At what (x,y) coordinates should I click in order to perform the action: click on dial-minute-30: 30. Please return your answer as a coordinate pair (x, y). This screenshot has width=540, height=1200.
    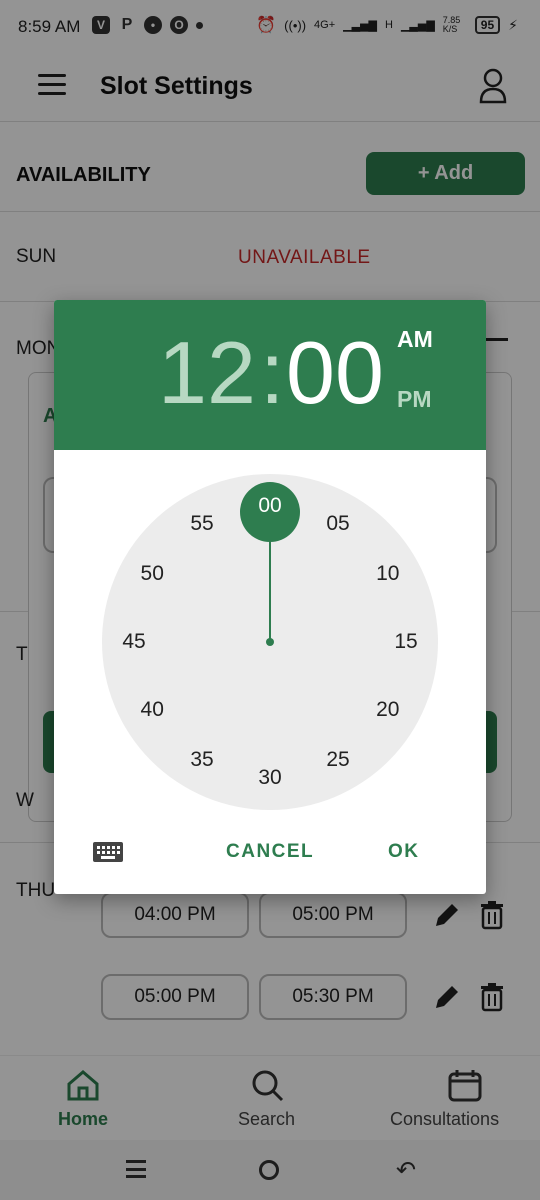
    Looking at the image, I should click on (270, 778).